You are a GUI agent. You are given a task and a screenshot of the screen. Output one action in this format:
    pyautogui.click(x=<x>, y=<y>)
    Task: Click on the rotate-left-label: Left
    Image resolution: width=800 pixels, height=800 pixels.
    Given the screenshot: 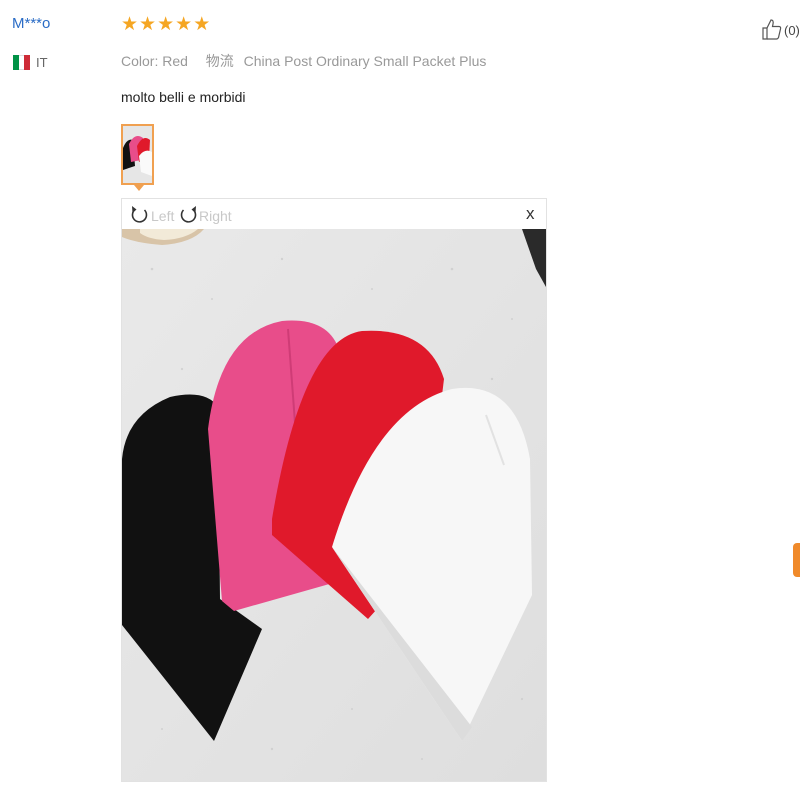 What is the action you would take?
    pyautogui.click(x=163, y=215)
    